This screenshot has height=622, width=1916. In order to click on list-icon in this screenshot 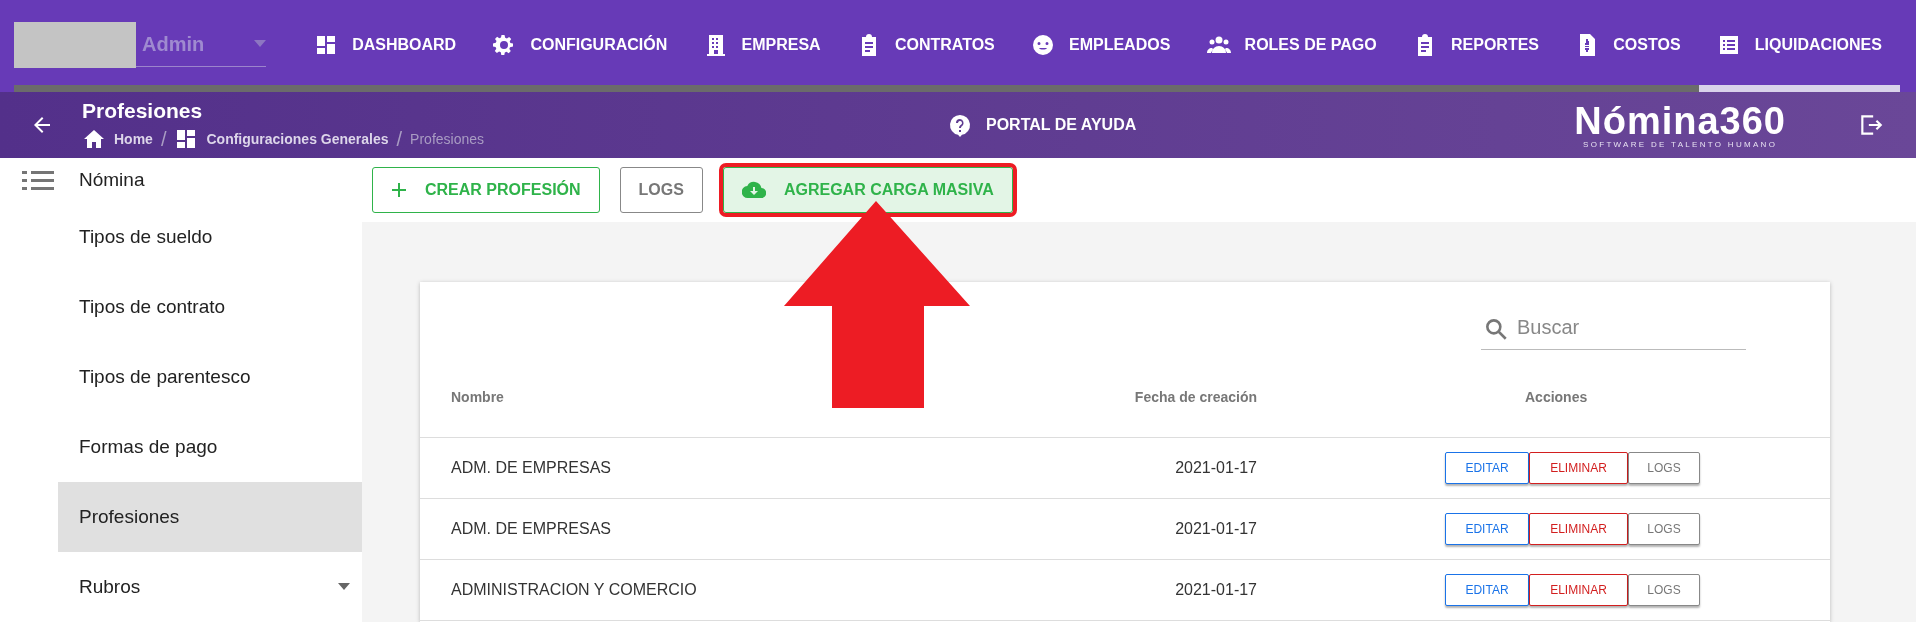, I will do `click(38, 180)`.